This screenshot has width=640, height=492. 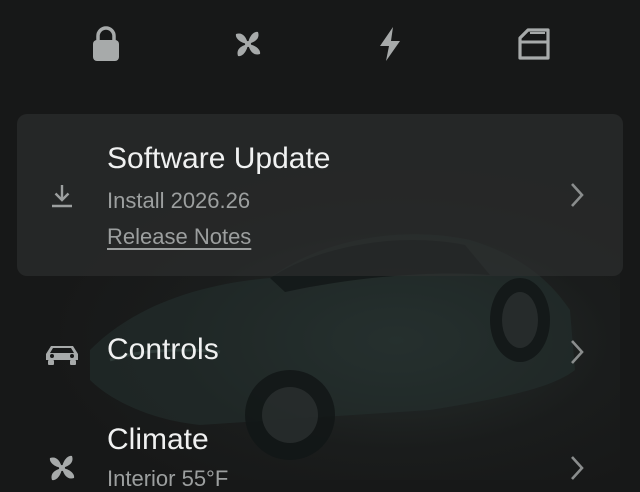 I want to click on interior-temperature-text: Interior 55°F, so click(x=168, y=478).